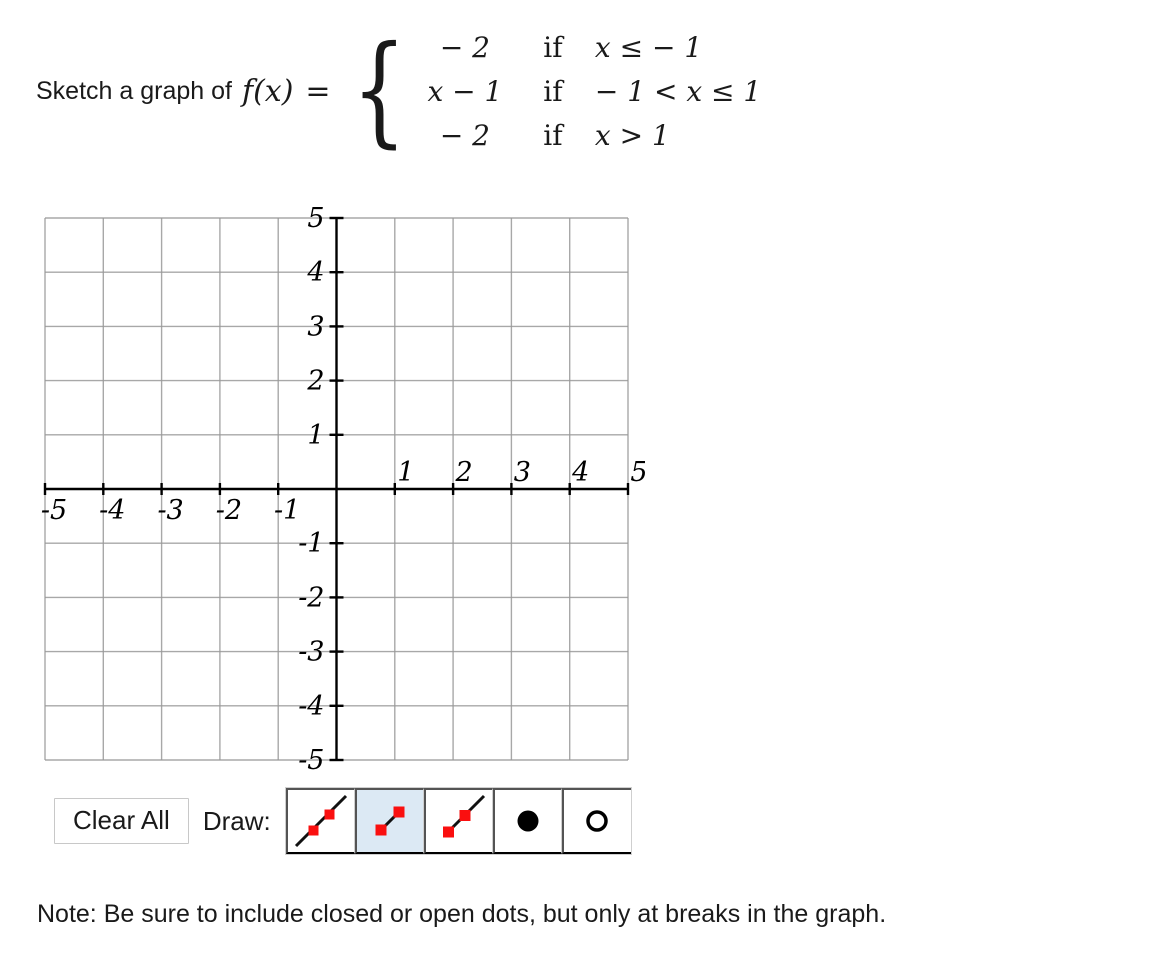 Image resolution: width=1158 pixels, height=954 pixels. Describe the element at coordinates (315, 326) in the screenshot. I see `y-axis-tick-label: 3` at that location.